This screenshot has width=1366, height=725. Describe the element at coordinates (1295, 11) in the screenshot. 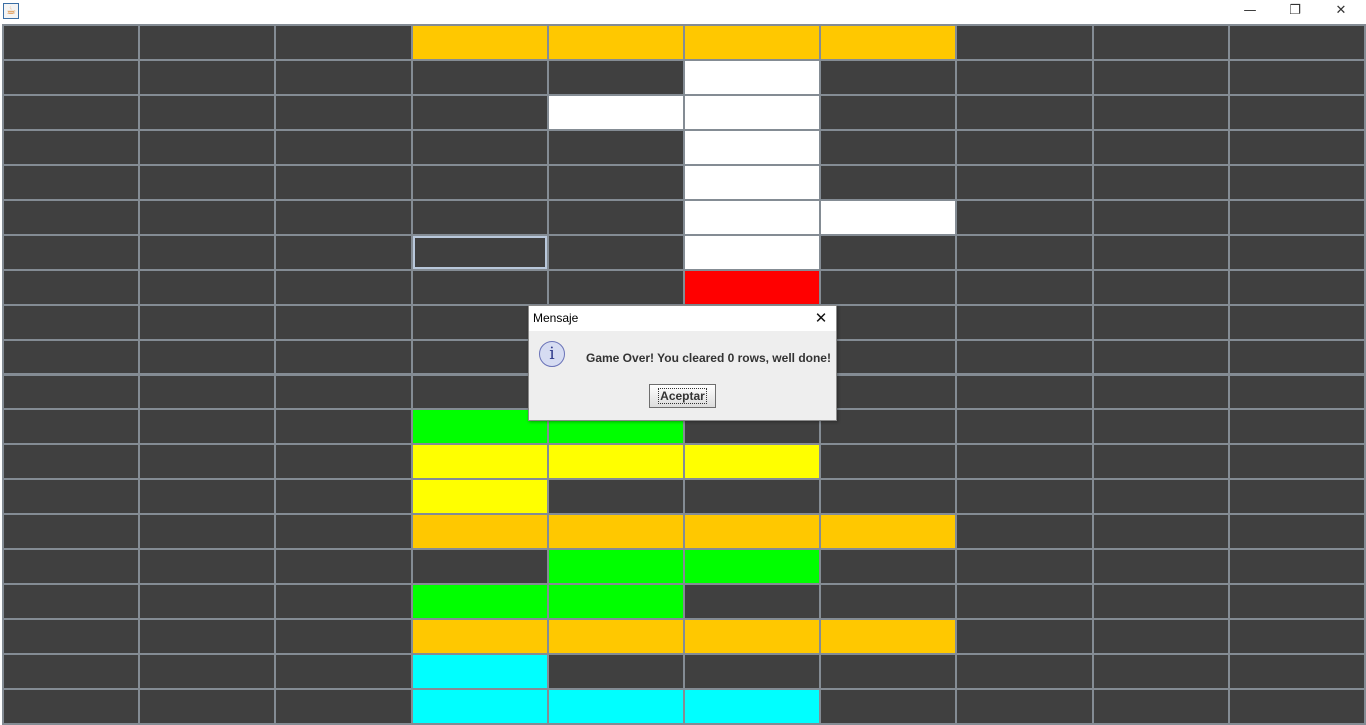

I see `maximize-icon: ❐` at that location.